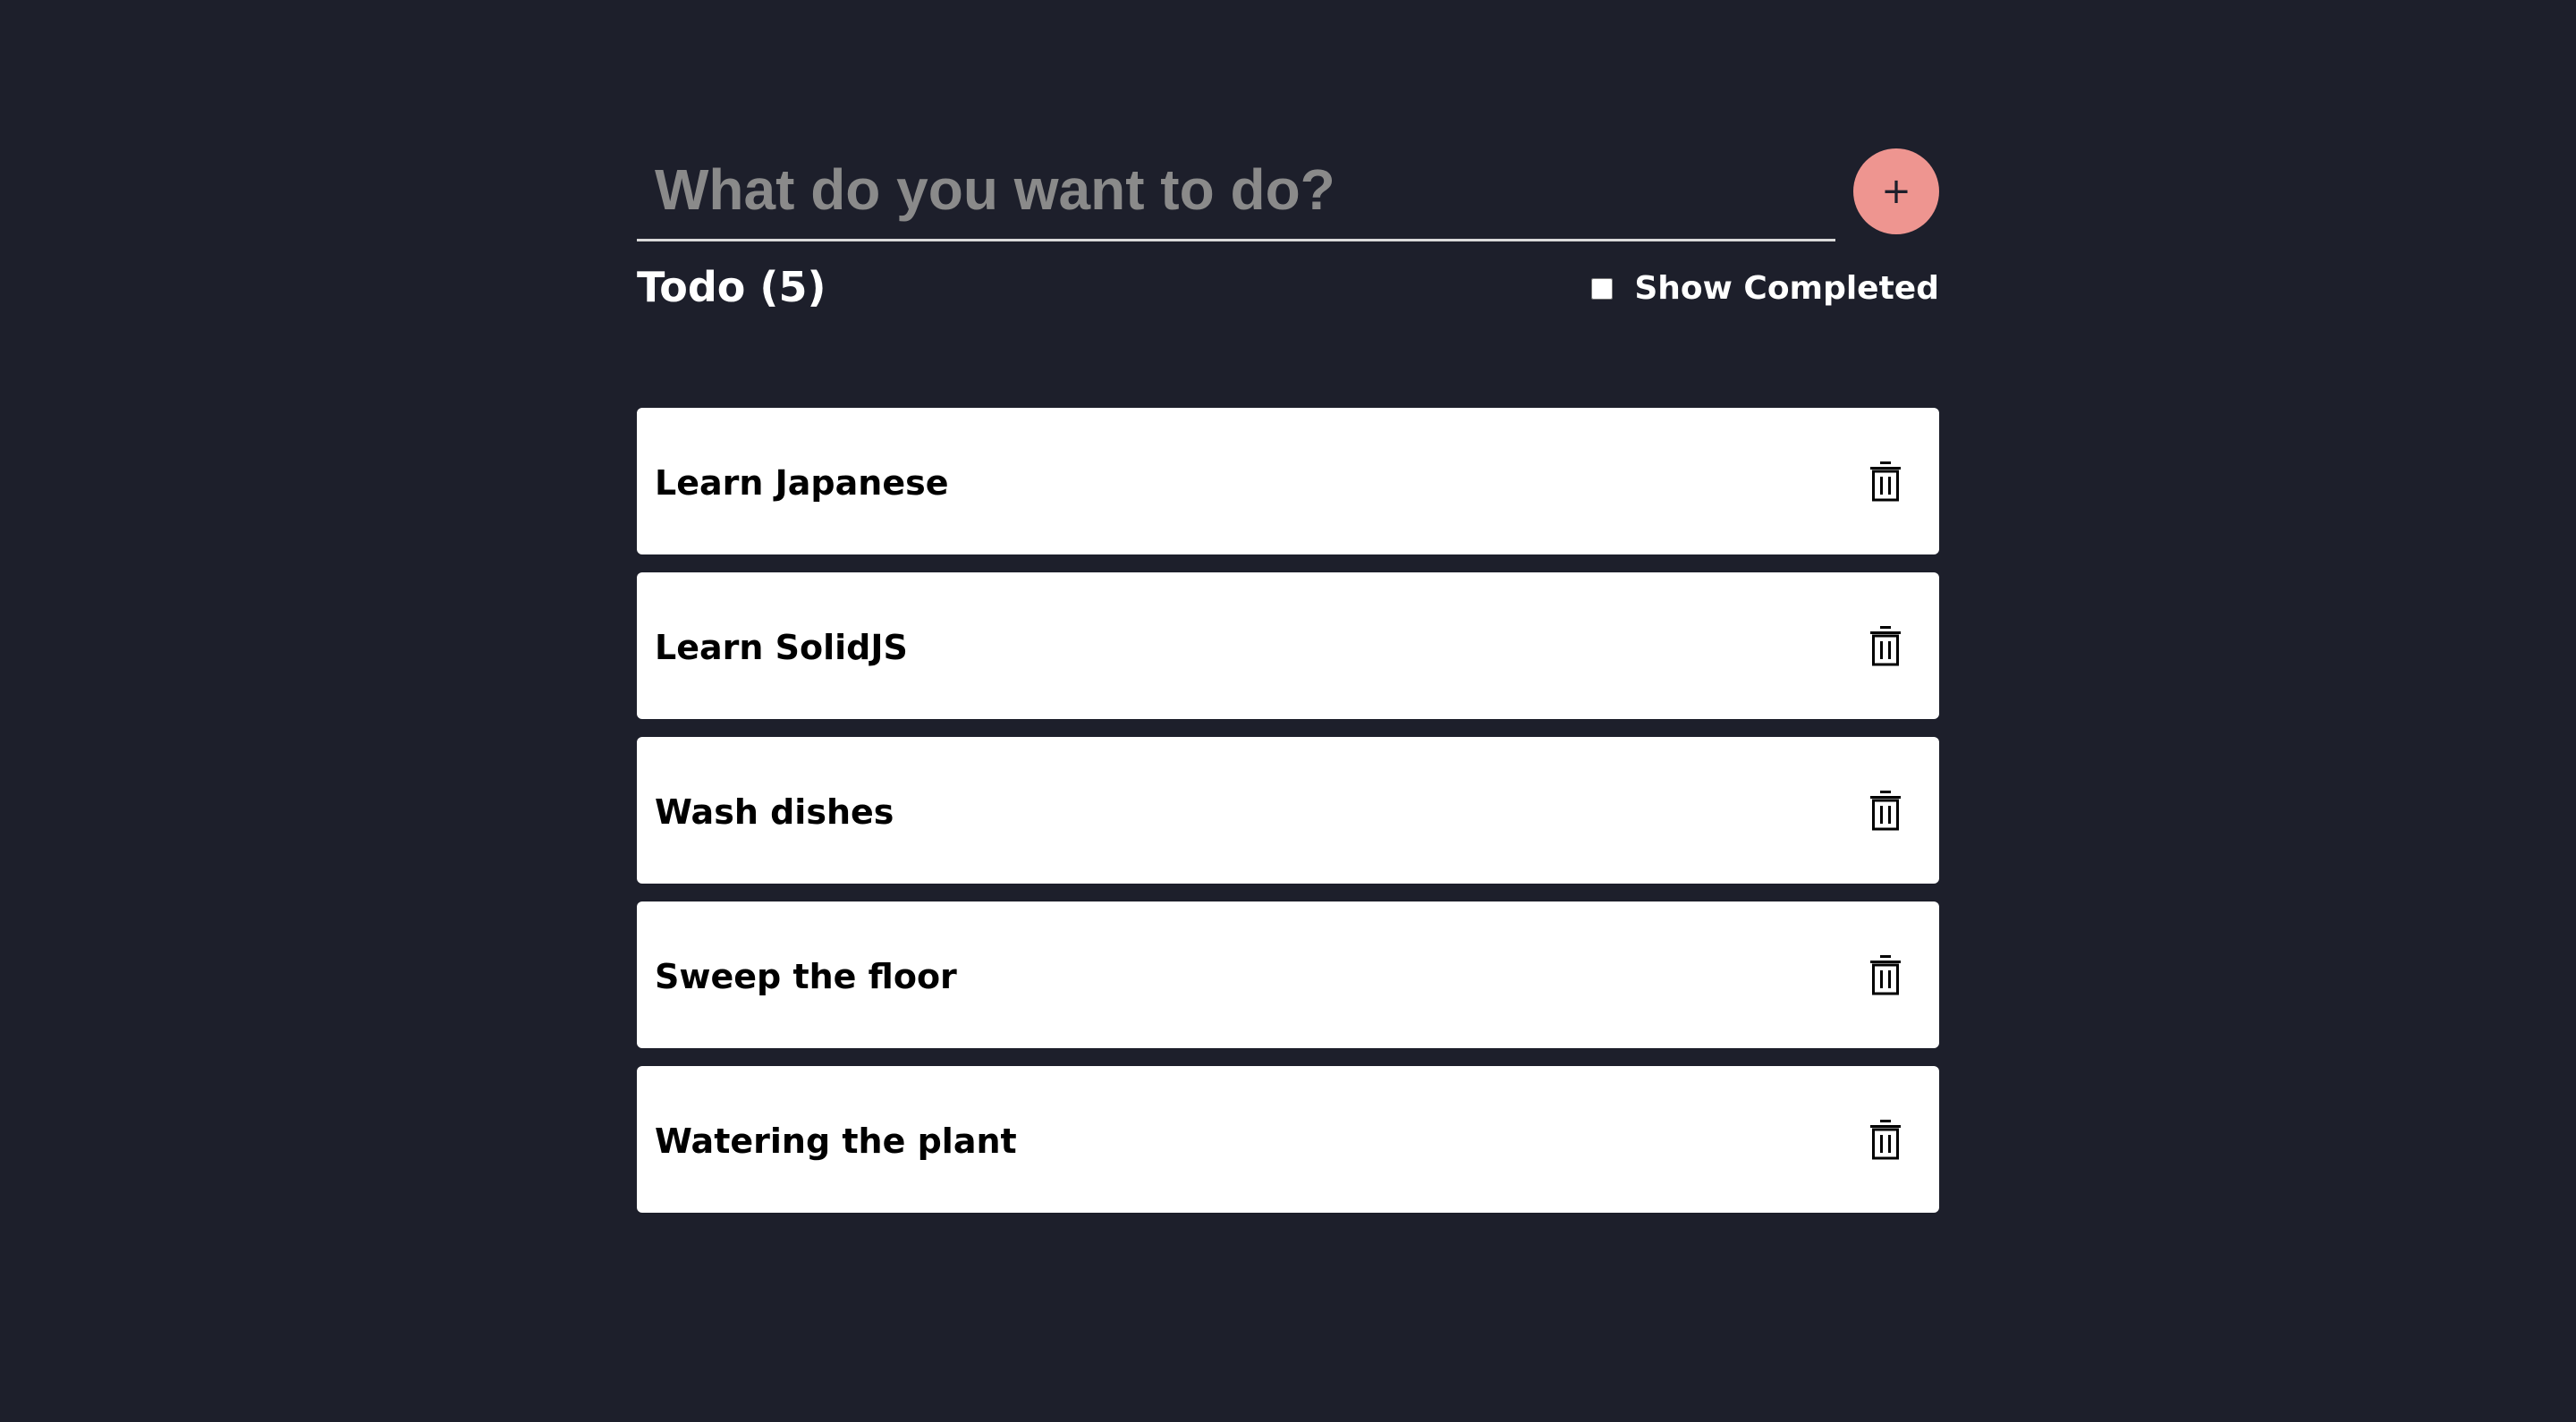  What do you see at coordinates (774, 812) in the screenshot?
I see `todo-item-text: Wash dishes` at bounding box center [774, 812].